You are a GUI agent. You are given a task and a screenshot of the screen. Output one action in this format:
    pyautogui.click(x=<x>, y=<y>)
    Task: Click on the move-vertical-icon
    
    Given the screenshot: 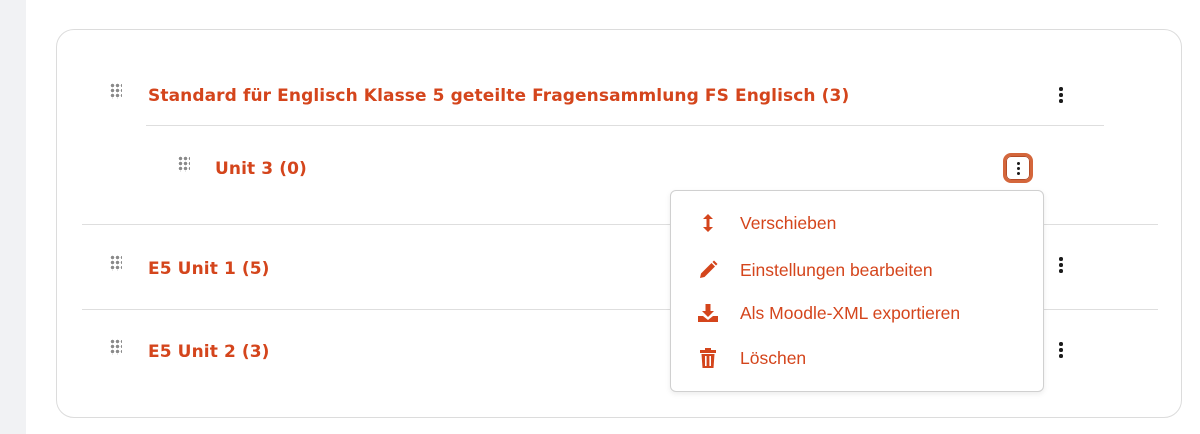 What is the action you would take?
    pyautogui.click(x=708, y=223)
    